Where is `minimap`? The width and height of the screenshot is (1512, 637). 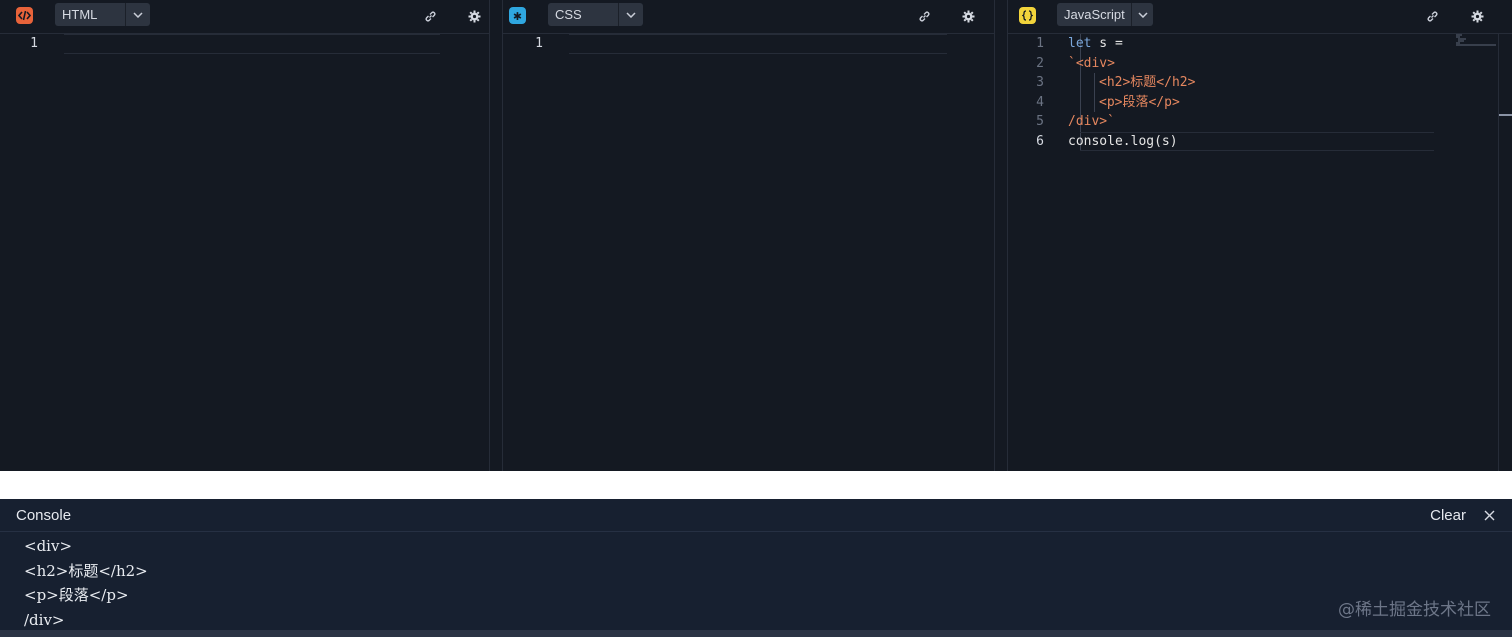
minimap is located at coordinates (1476, 40).